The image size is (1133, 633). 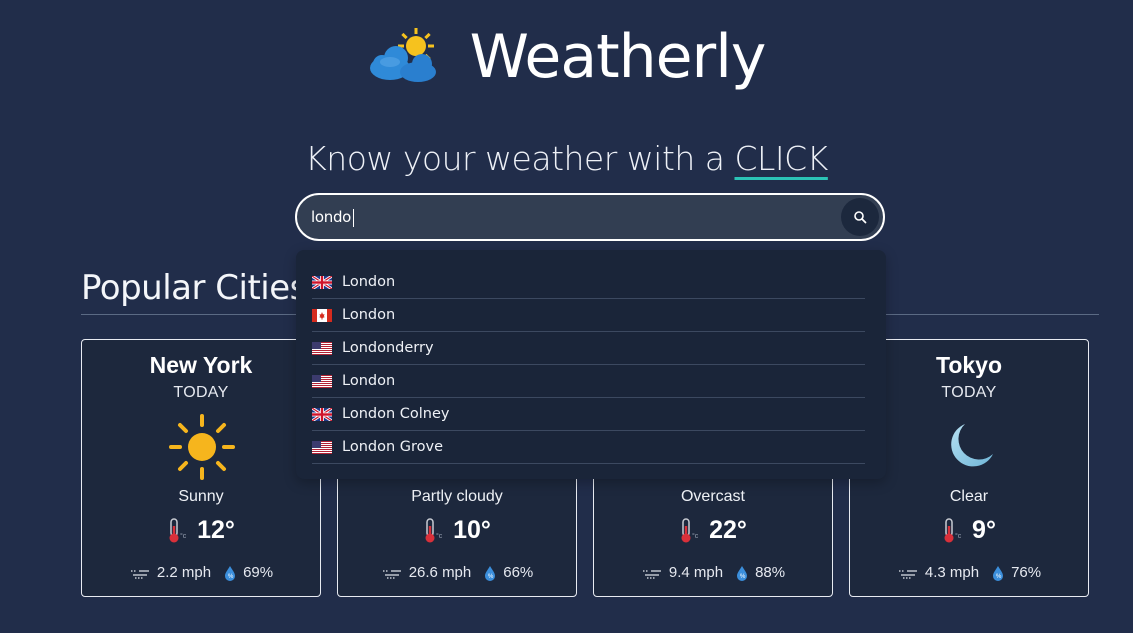 I want to click on card-temp-row: °c 12°, so click(x=201, y=530).